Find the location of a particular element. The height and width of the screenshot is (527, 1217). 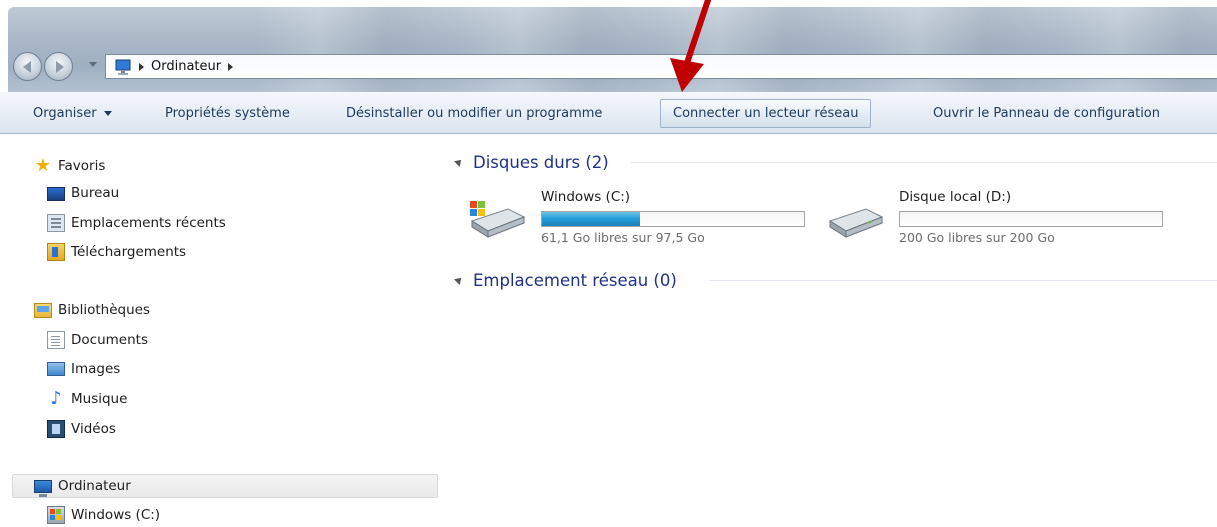

drive-item-c: Windows (C:) 61,1 Go libres sur 97,5 Go is located at coordinates (643, 219).